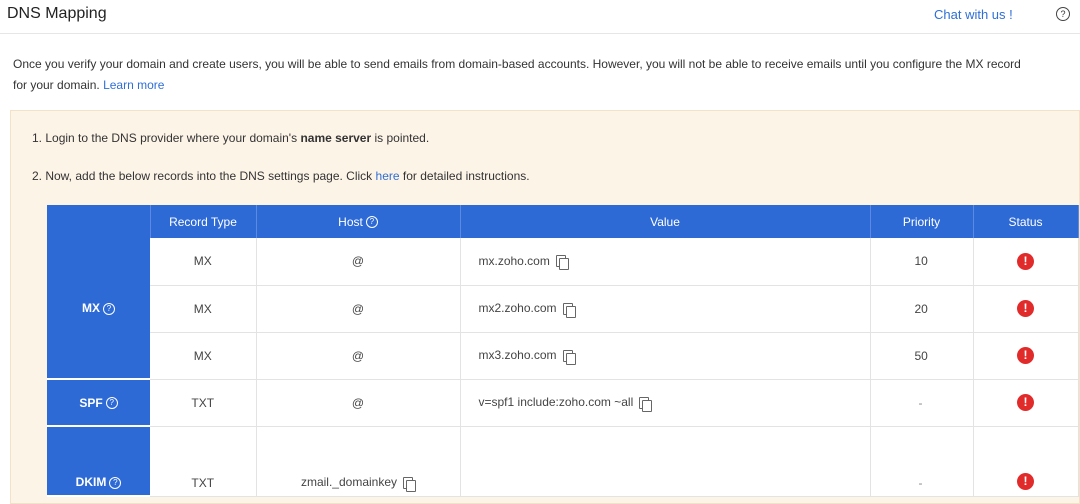 The image size is (1080, 504). I want to click on column-header-priority: Priority, so click(922, 221).